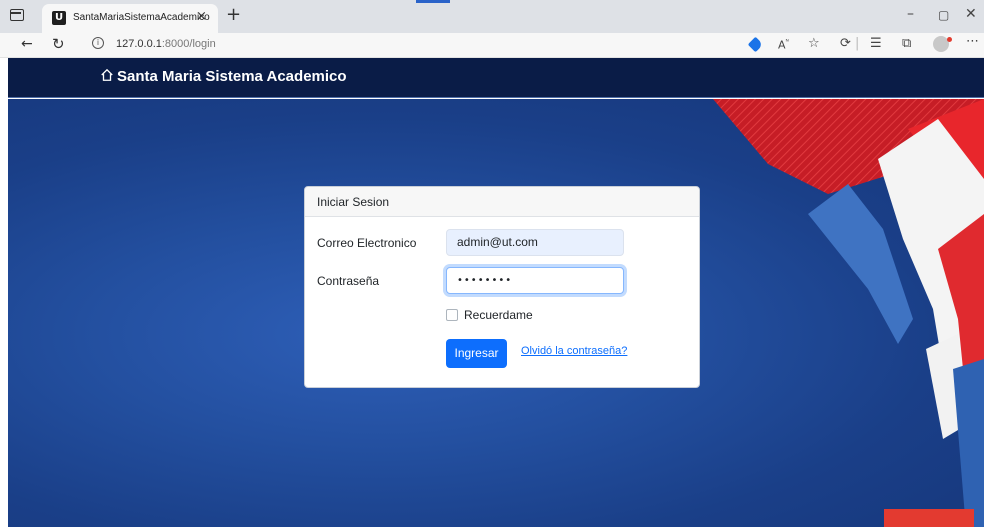 The image size is (984, 527). I want to click on submit-button: Ingresar, so click(476, 353).